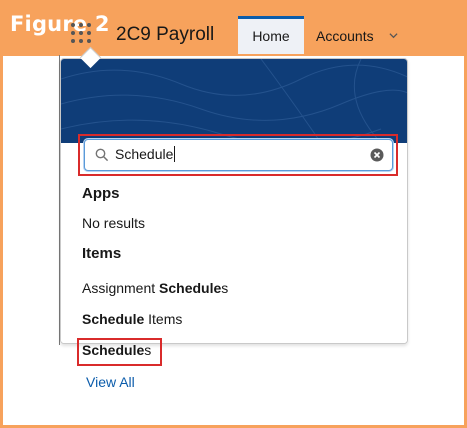  Describe the element at coordinates (102, 155) in the screenshot. I see `search-icon` at that location.